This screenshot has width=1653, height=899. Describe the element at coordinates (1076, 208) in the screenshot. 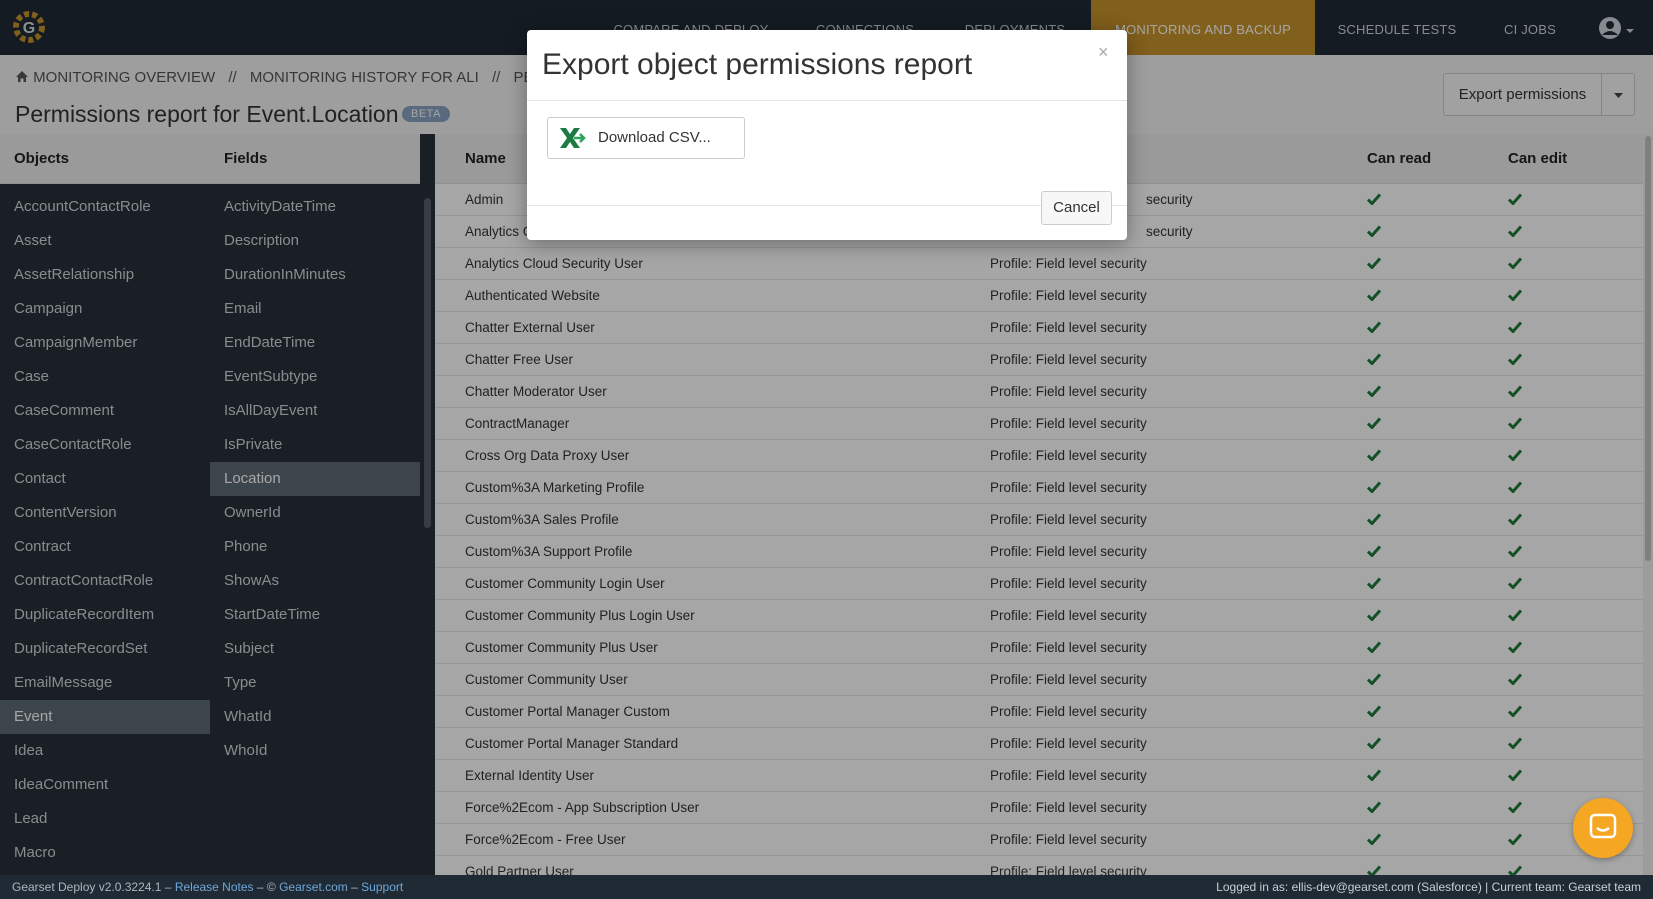

I see `cancel-button: Cancel` at that location.